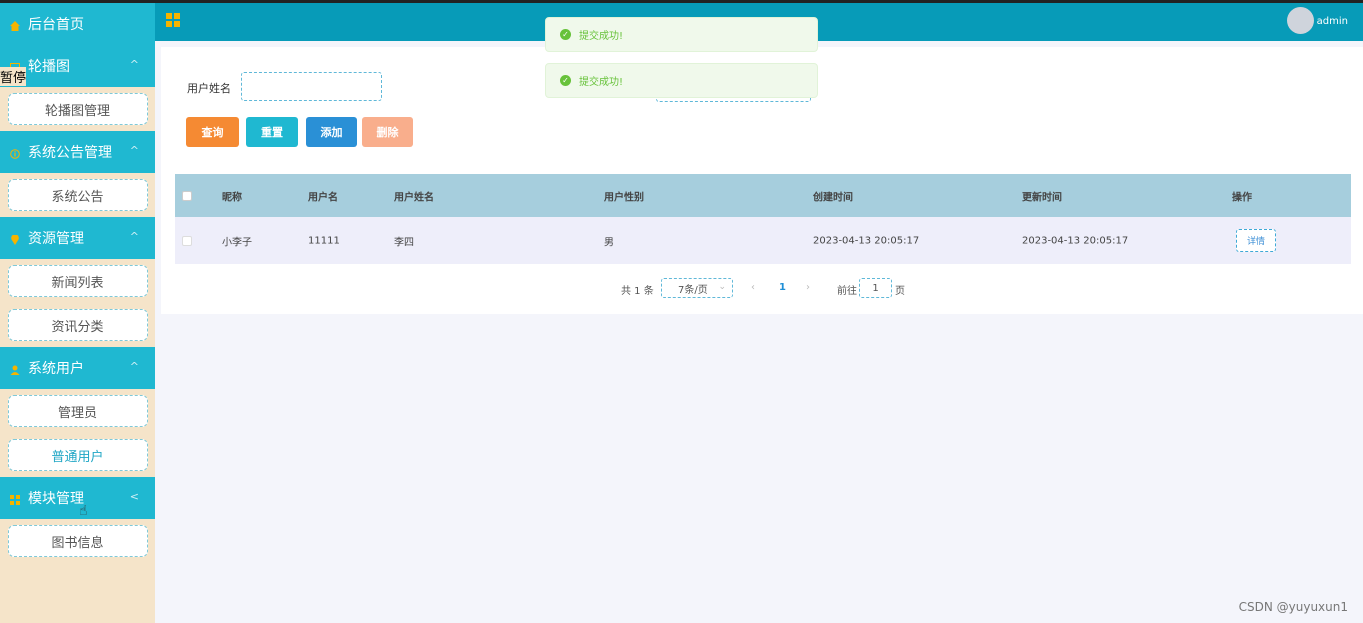 Image resolution: width=1363 pixels, height=623 pixels. What do you see at coordinates (404, 242) in the screenshot?
I see `cell-realname: 李四` at bounding box center [404, 242].